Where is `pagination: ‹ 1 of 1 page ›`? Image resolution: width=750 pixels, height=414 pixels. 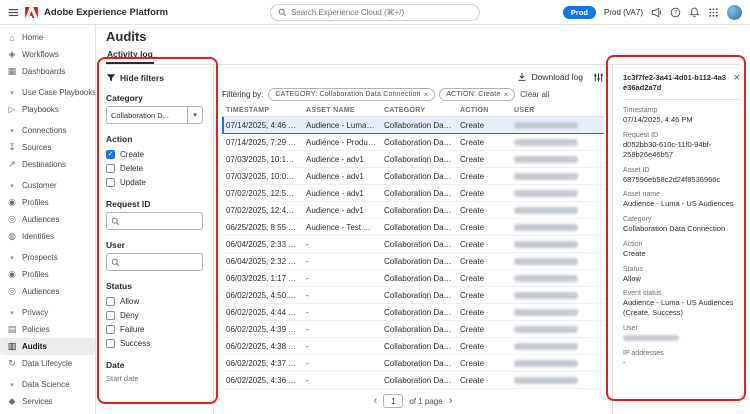 pagination: ‹ 1 of 1 page › is located at coordinates (413, 401).